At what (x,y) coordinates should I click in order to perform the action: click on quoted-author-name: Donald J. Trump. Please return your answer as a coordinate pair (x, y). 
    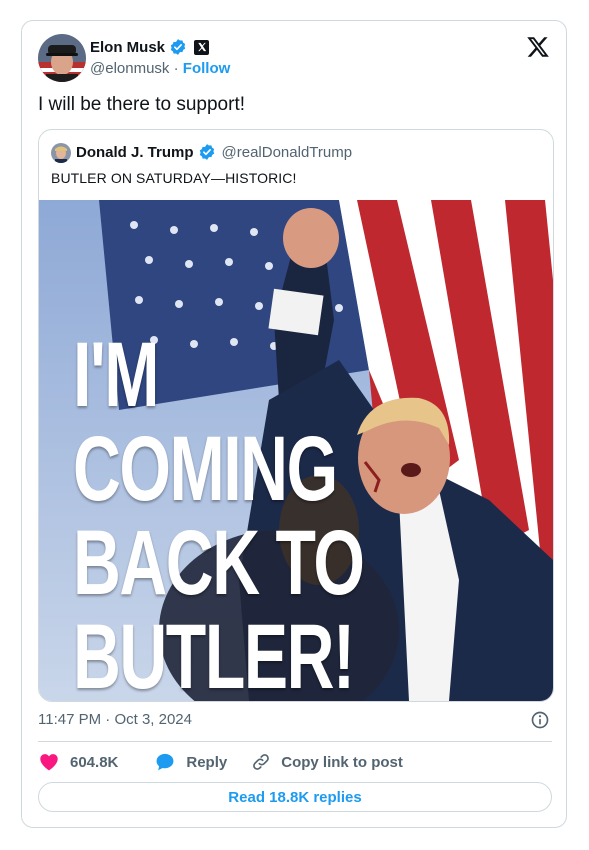
    Looking at the image, I should click on (135, 152).